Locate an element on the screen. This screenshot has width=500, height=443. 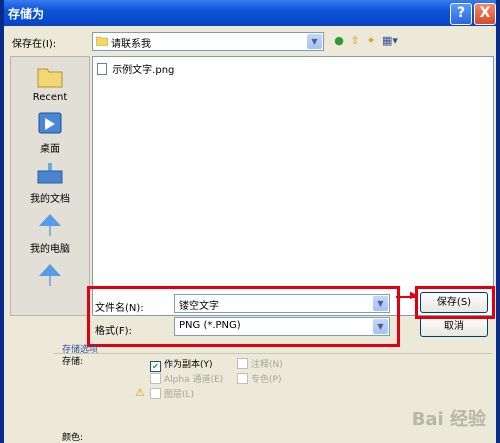
alpha-label: Alpha 通道(E) is located at coordinates (194, 380).